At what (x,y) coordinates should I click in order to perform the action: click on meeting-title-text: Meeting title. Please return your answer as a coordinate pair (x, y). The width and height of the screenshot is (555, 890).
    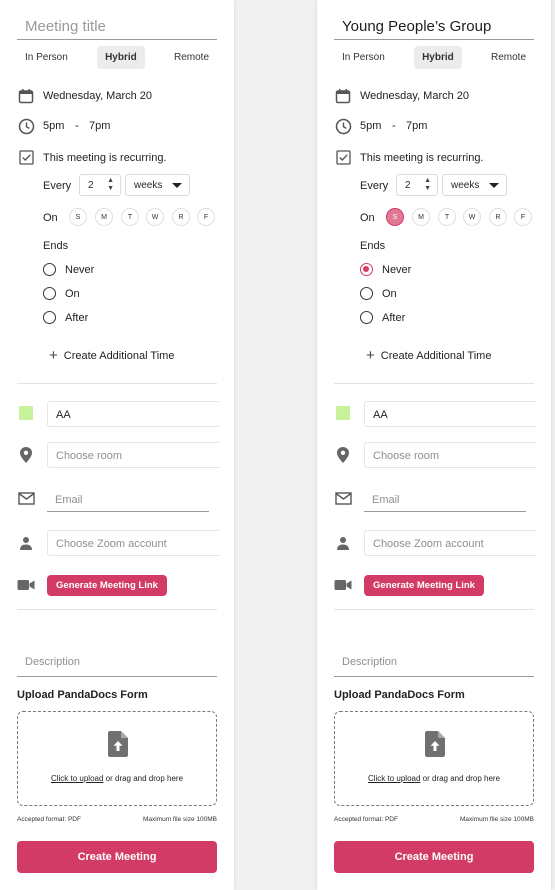
    Looking at the image, I should click on (65, 26).